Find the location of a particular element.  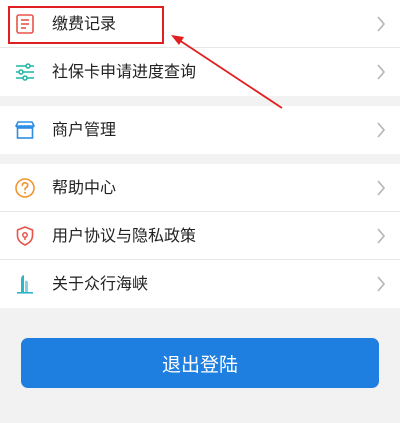

logout-button: 退出登陆 is located at coordinates (200, 363).